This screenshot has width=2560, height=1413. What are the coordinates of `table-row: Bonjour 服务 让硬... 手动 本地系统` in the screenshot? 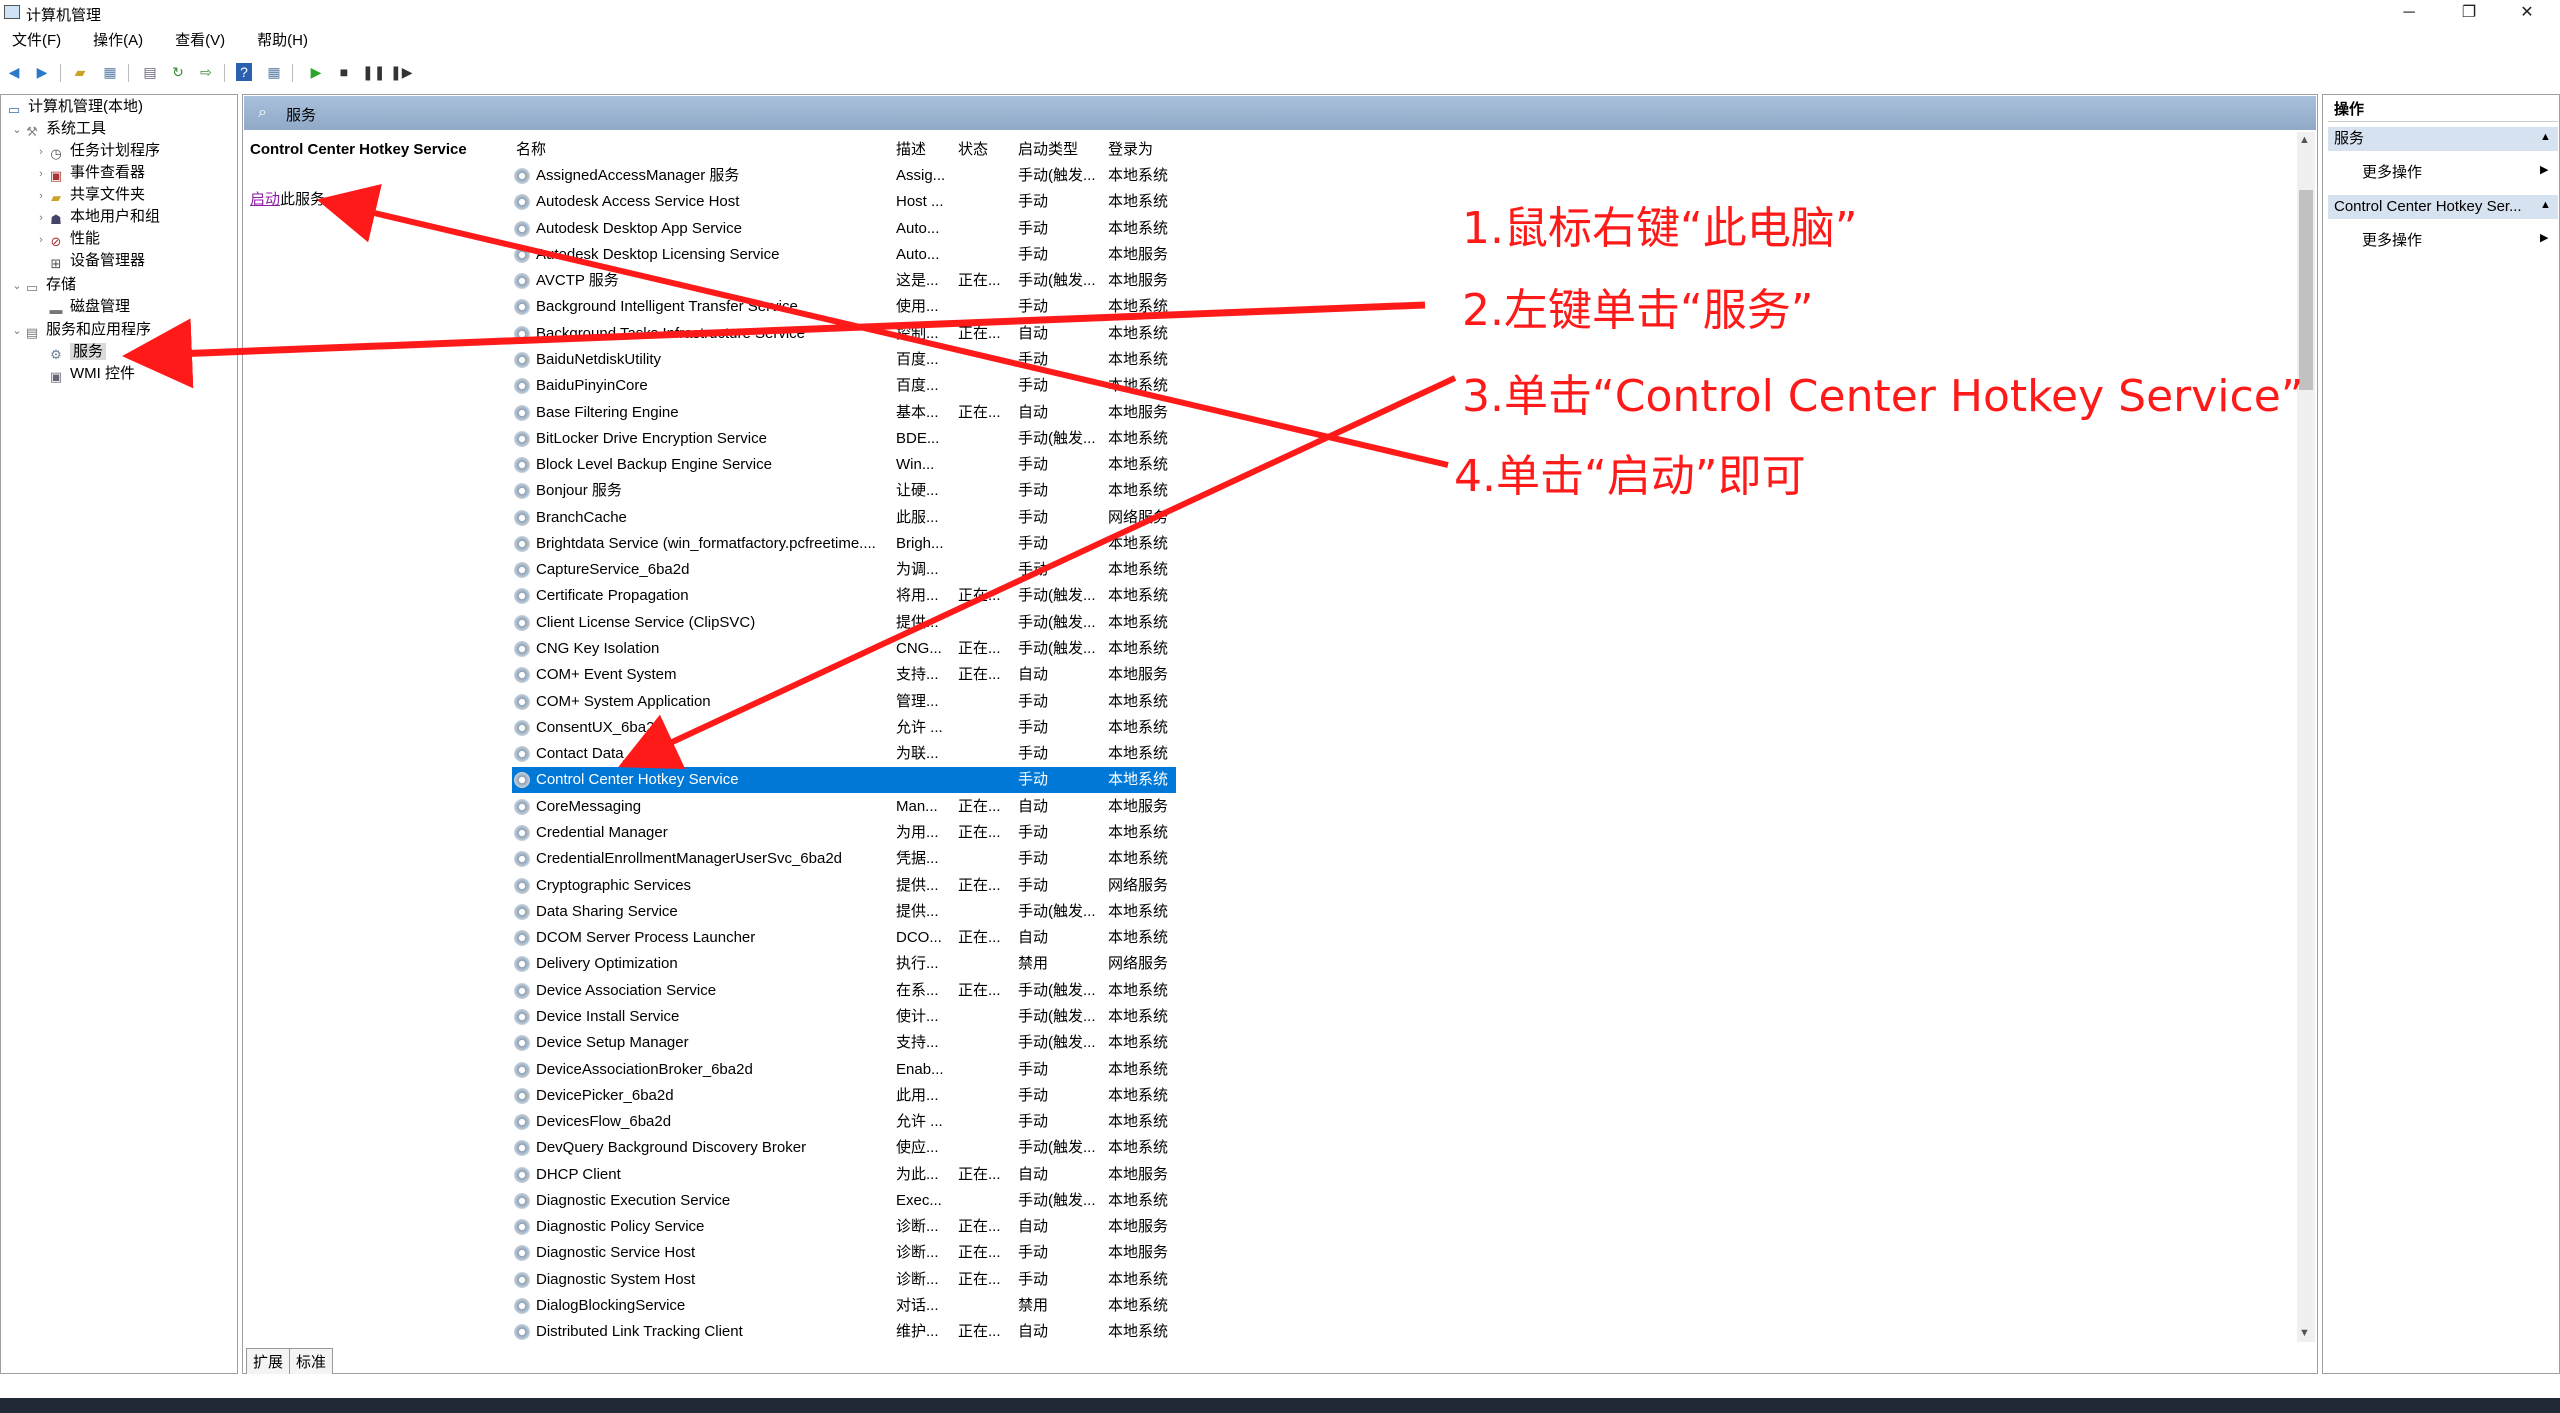 It's located at (844, 491).